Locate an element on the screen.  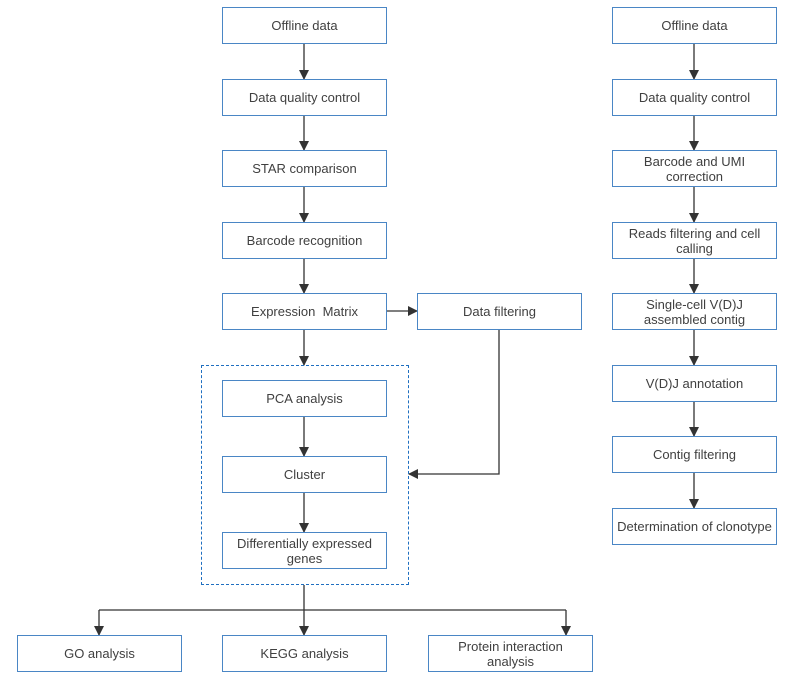
node-vdj-assembled-contig: Single-cell V(D)J assembled contig is located at coordinates (694, 311).